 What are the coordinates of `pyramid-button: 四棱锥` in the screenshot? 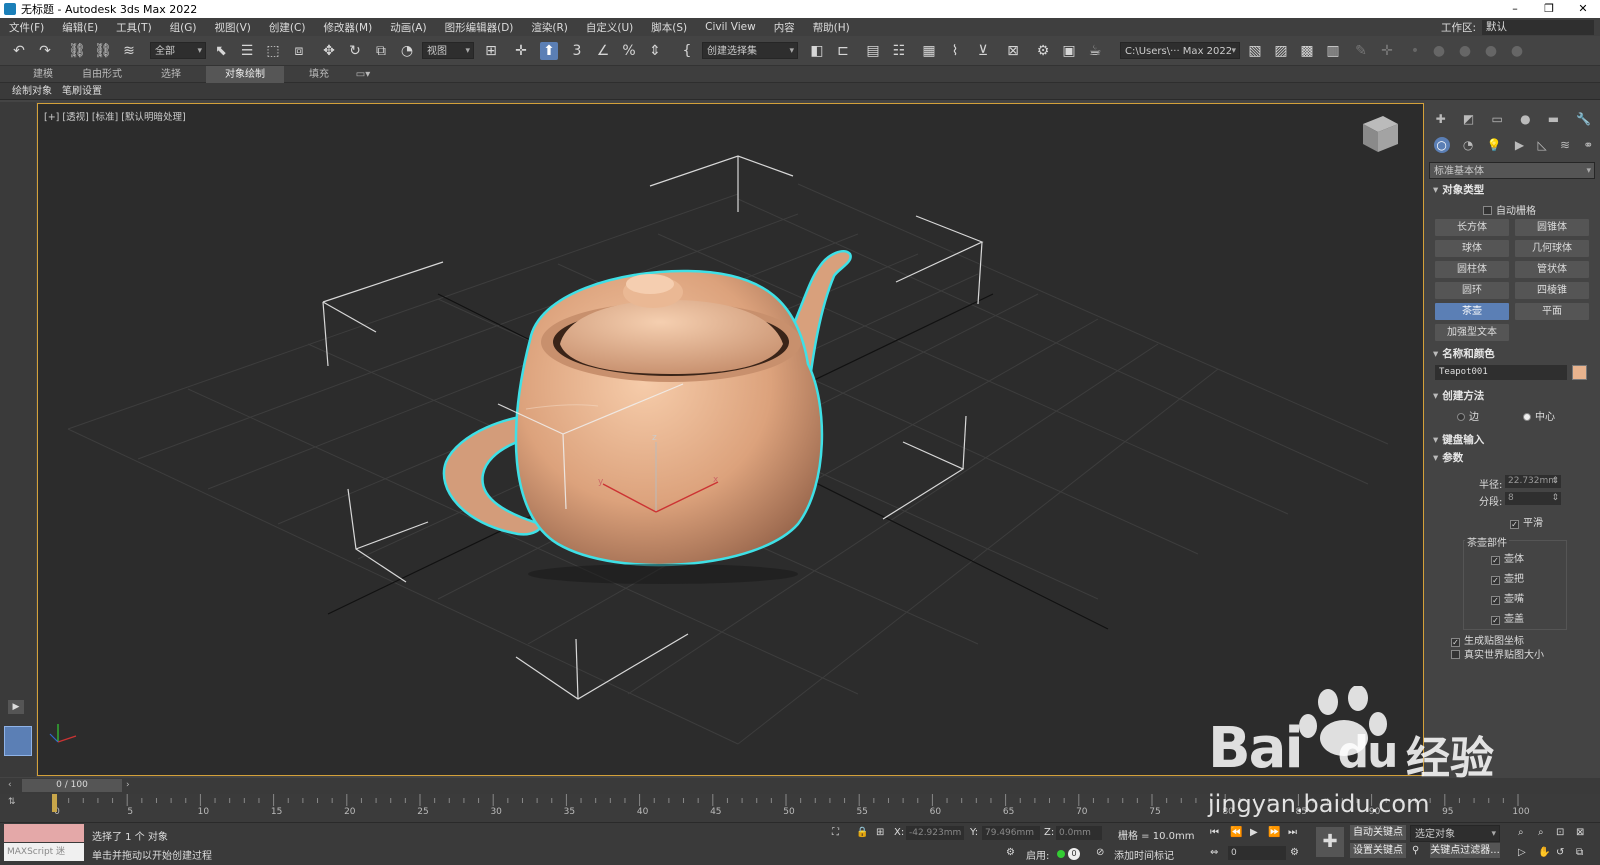 It's located at (1552, 290).